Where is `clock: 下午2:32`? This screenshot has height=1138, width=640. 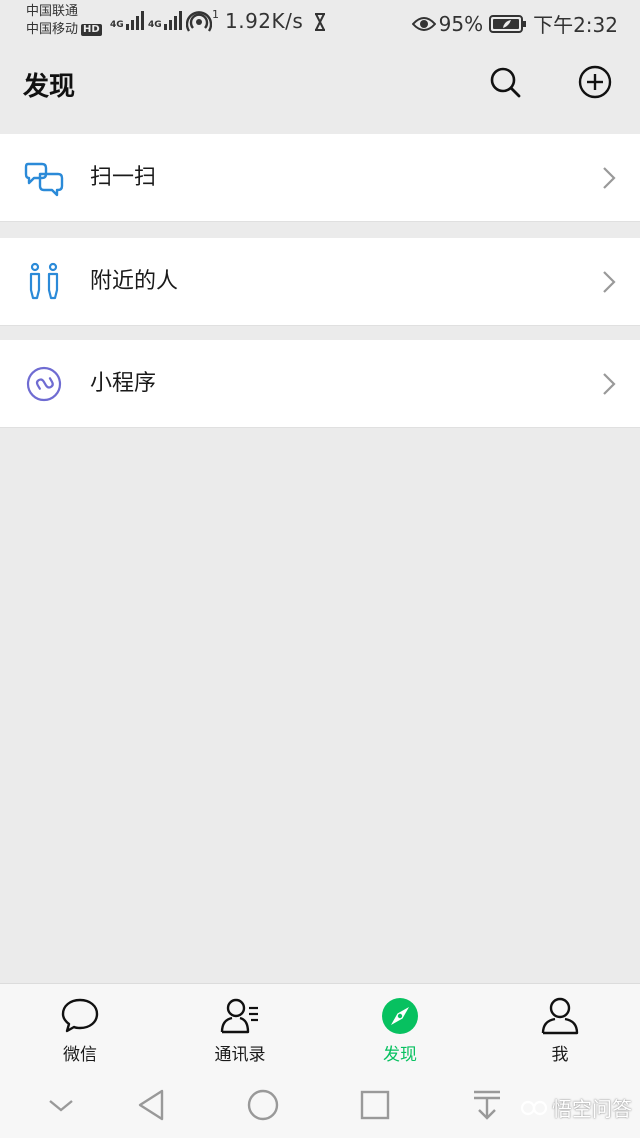
clock: 下午2:32 is located at coordinates (575, 25).